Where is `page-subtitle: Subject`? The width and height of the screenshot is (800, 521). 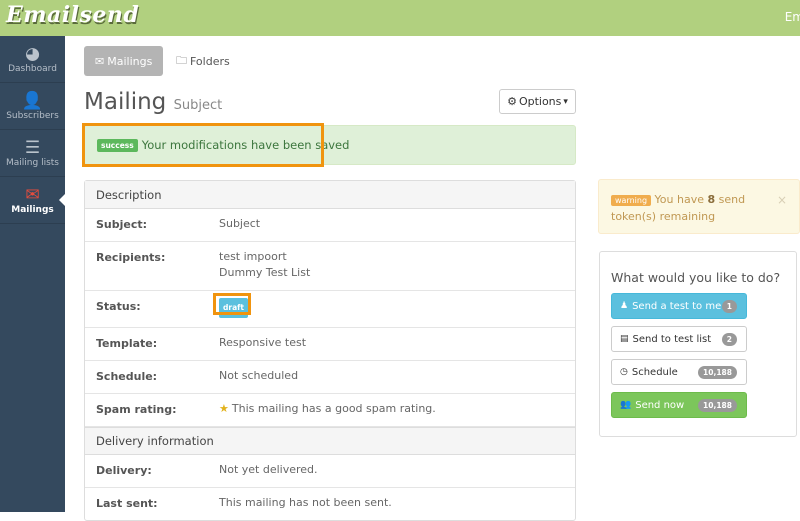 page-subtitle: Subject is located at coordinates (198, 105).